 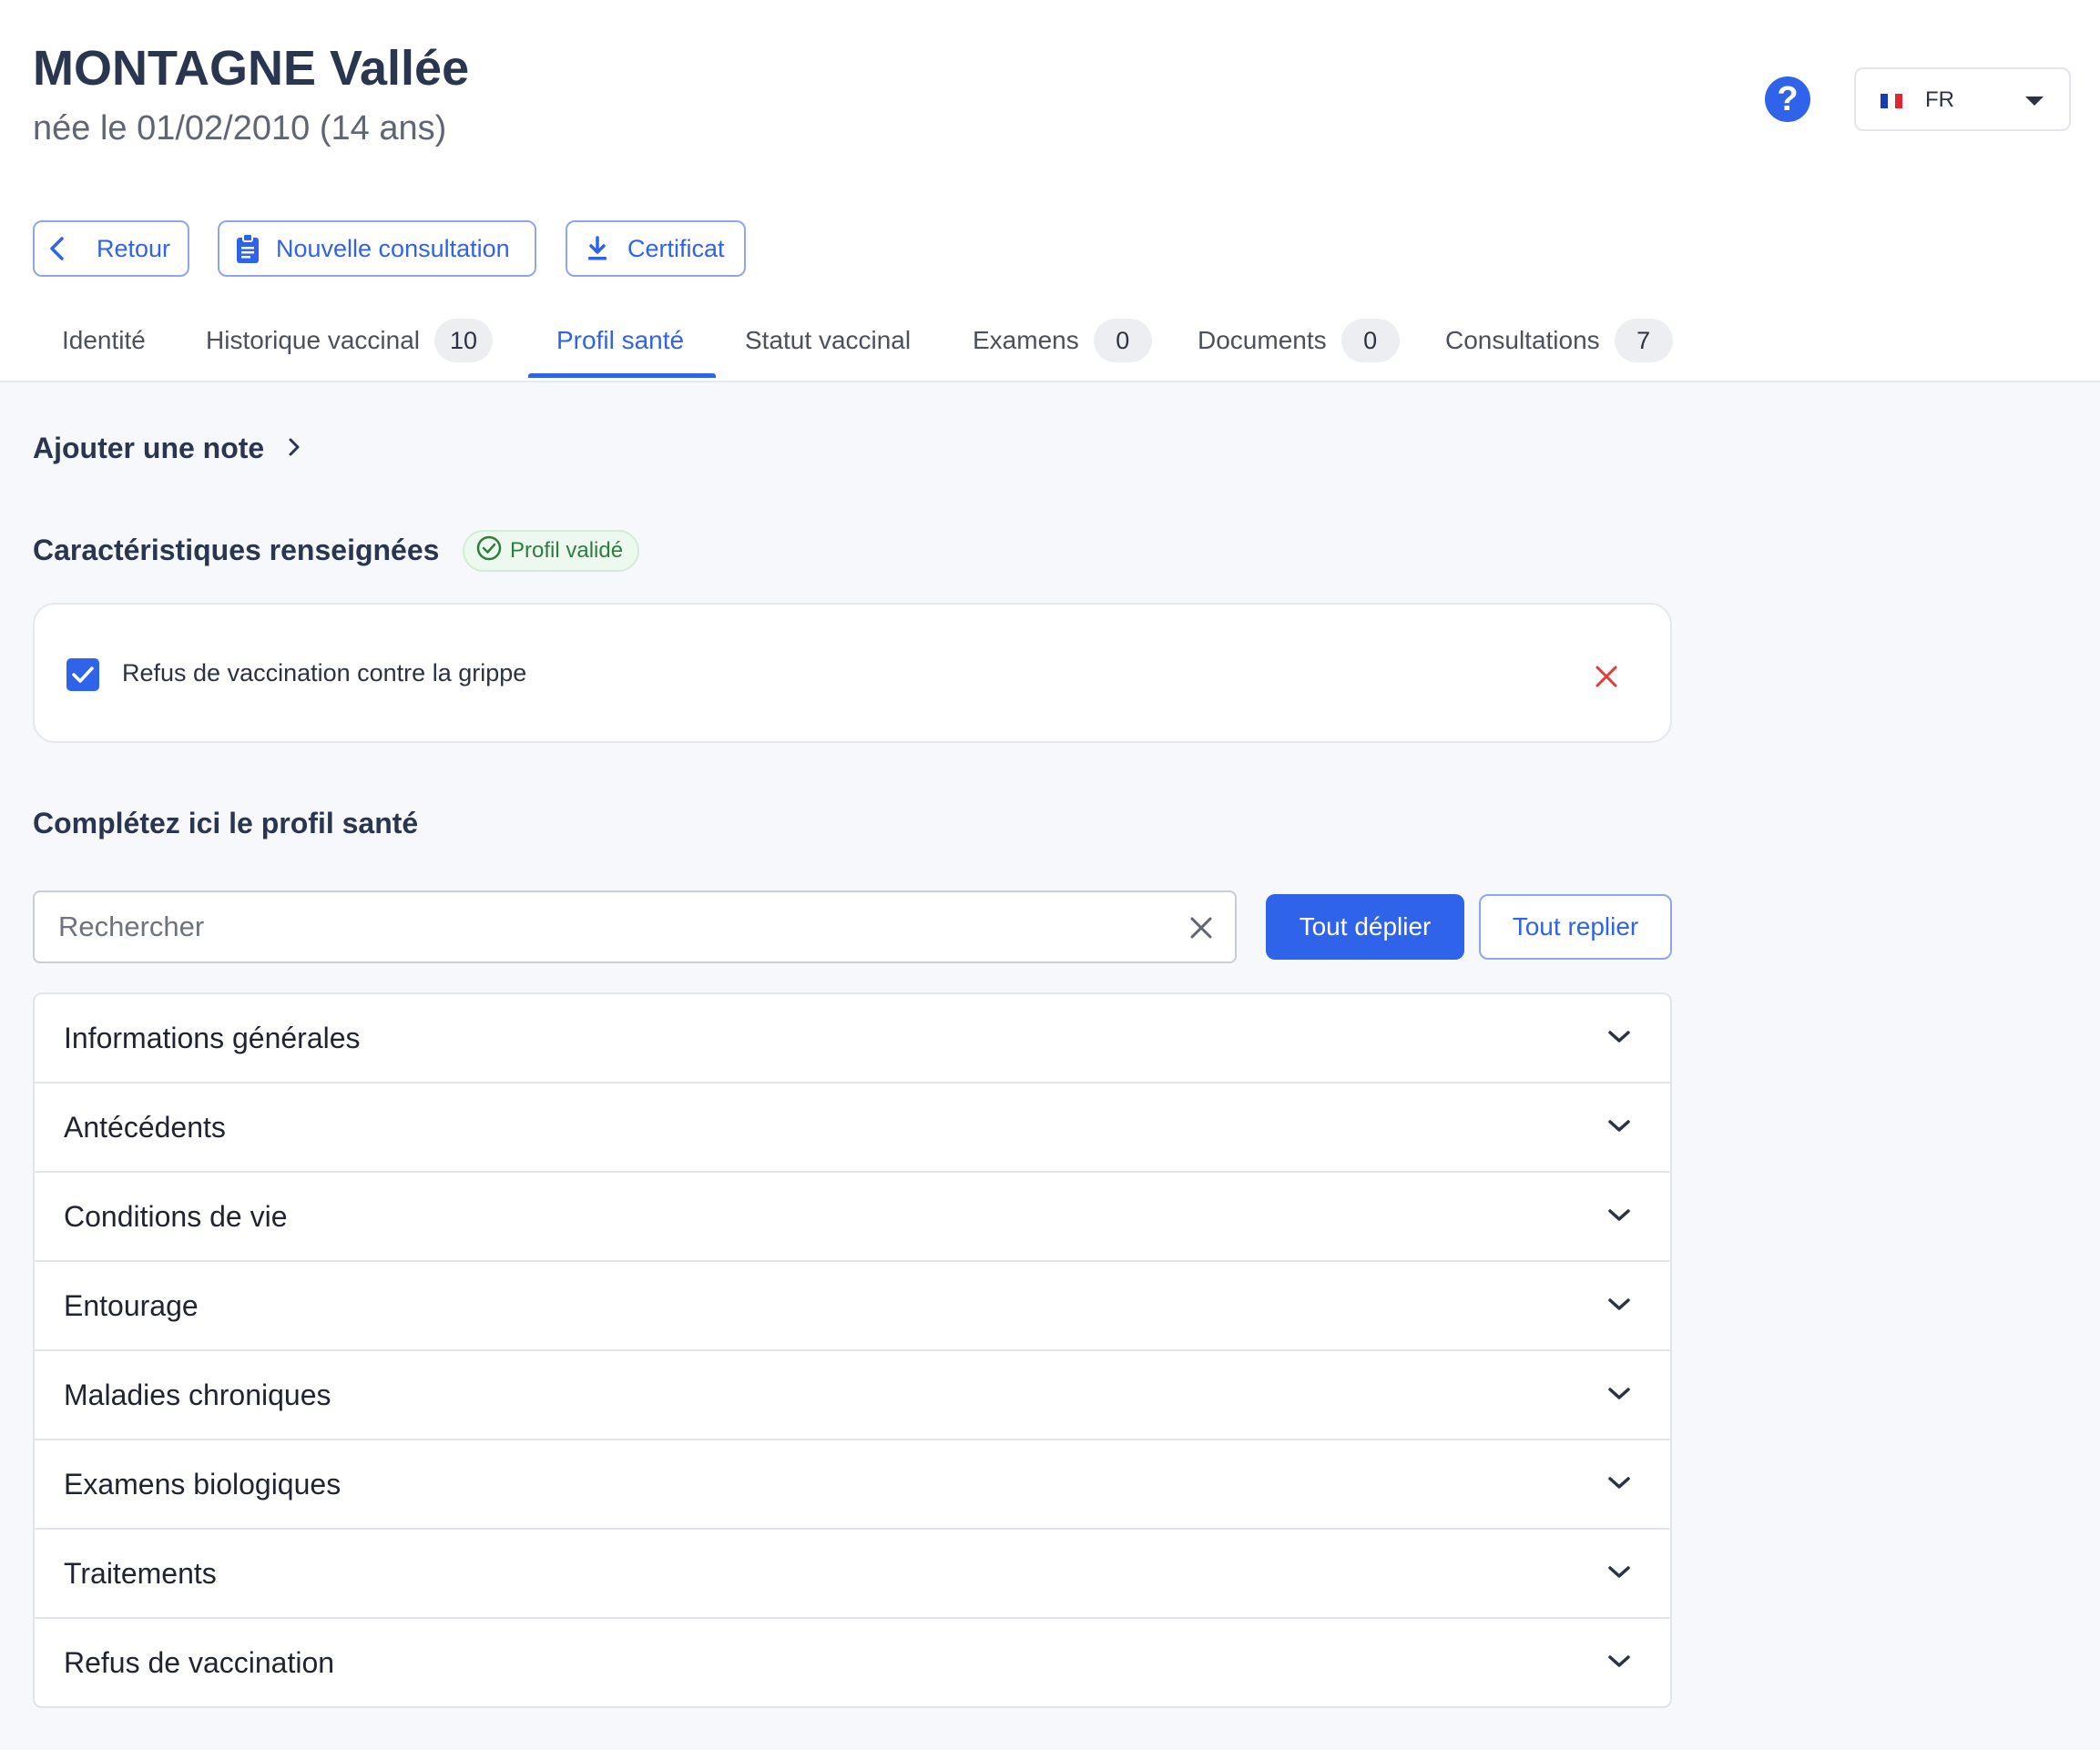 I want to click on tab-documents: Documents 0, so click(x=1299, y=340).